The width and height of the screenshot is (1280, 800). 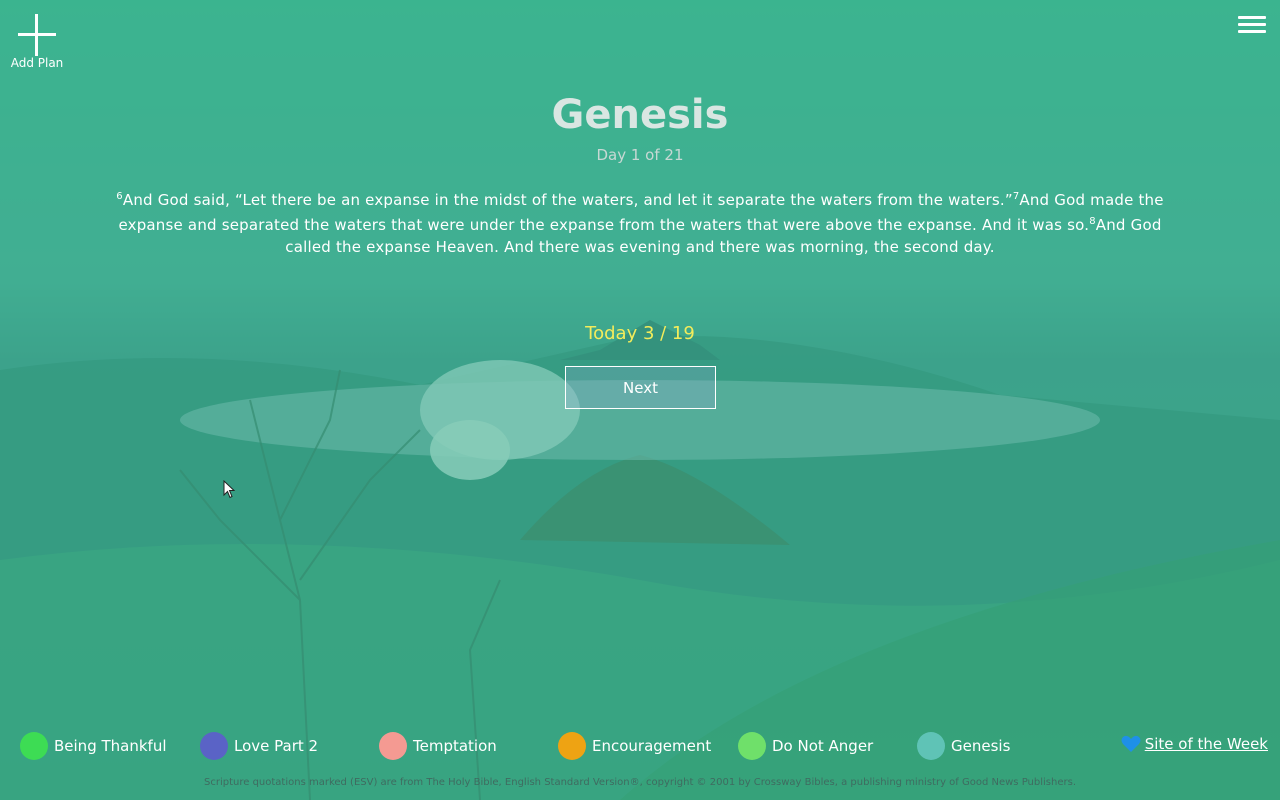 I want to click on plan-title: Genesis, so click(x=640, y=115).